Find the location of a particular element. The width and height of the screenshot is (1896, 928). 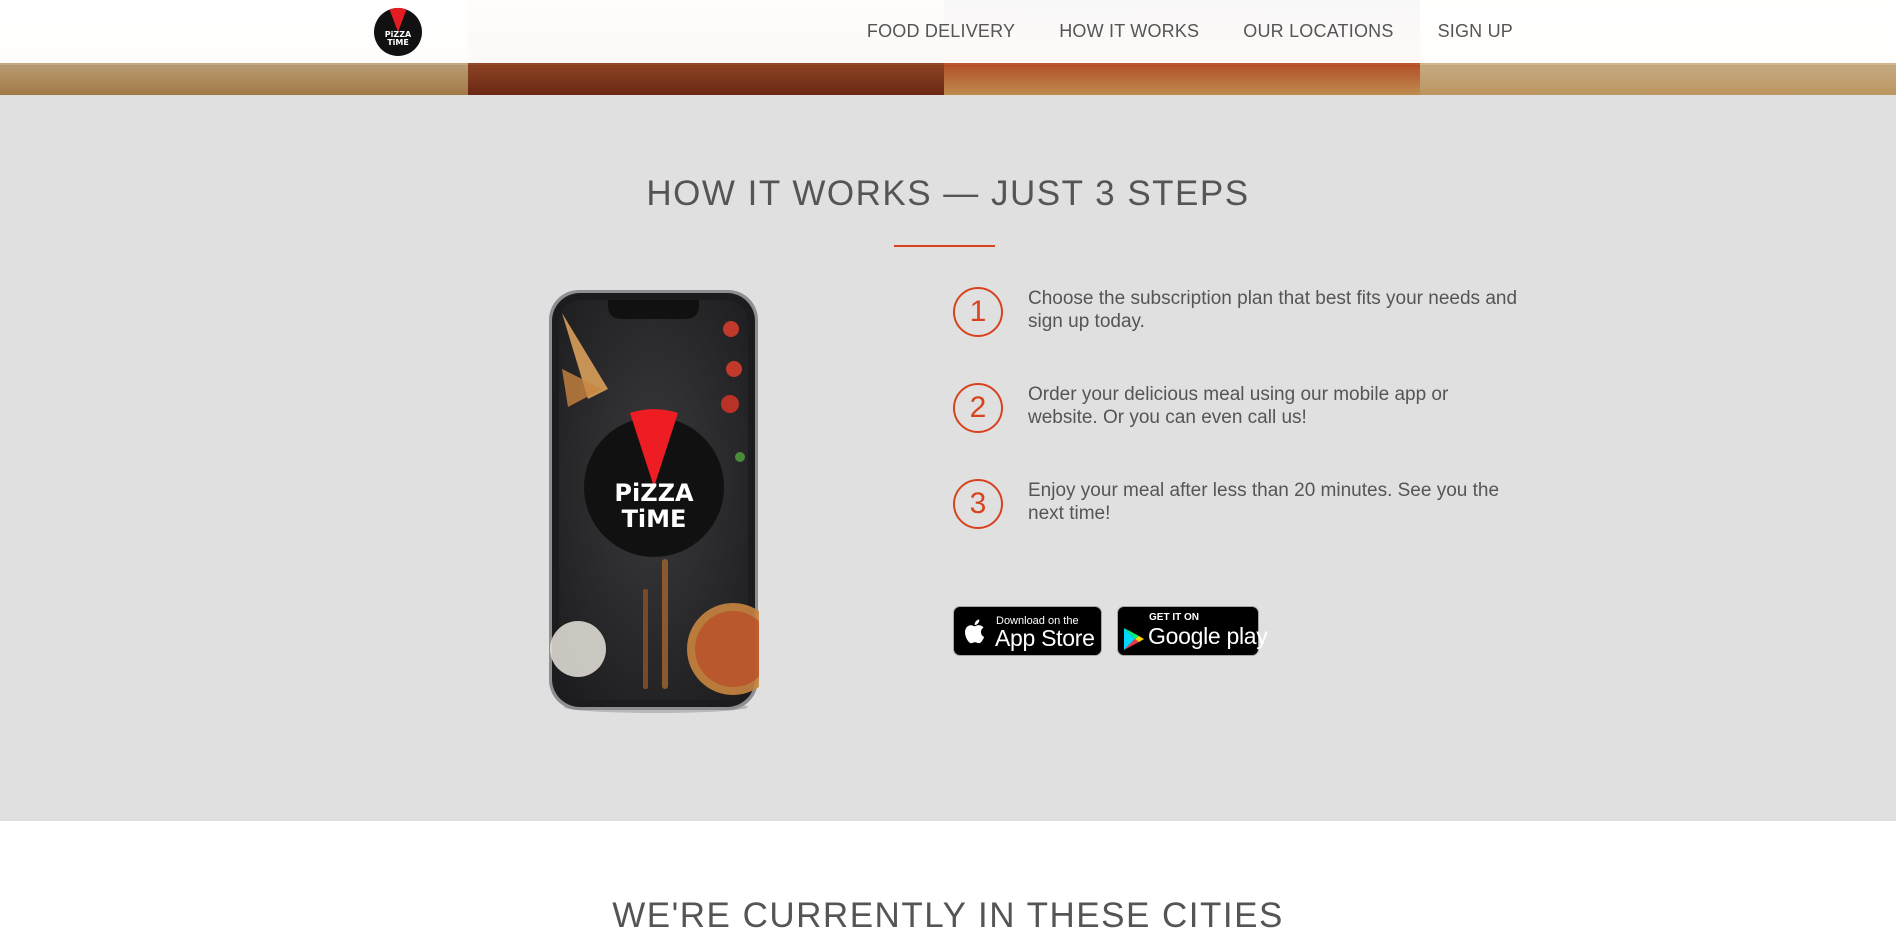

phone-app-mockup: PiZZA TiME is located at coordinates (654, 501).